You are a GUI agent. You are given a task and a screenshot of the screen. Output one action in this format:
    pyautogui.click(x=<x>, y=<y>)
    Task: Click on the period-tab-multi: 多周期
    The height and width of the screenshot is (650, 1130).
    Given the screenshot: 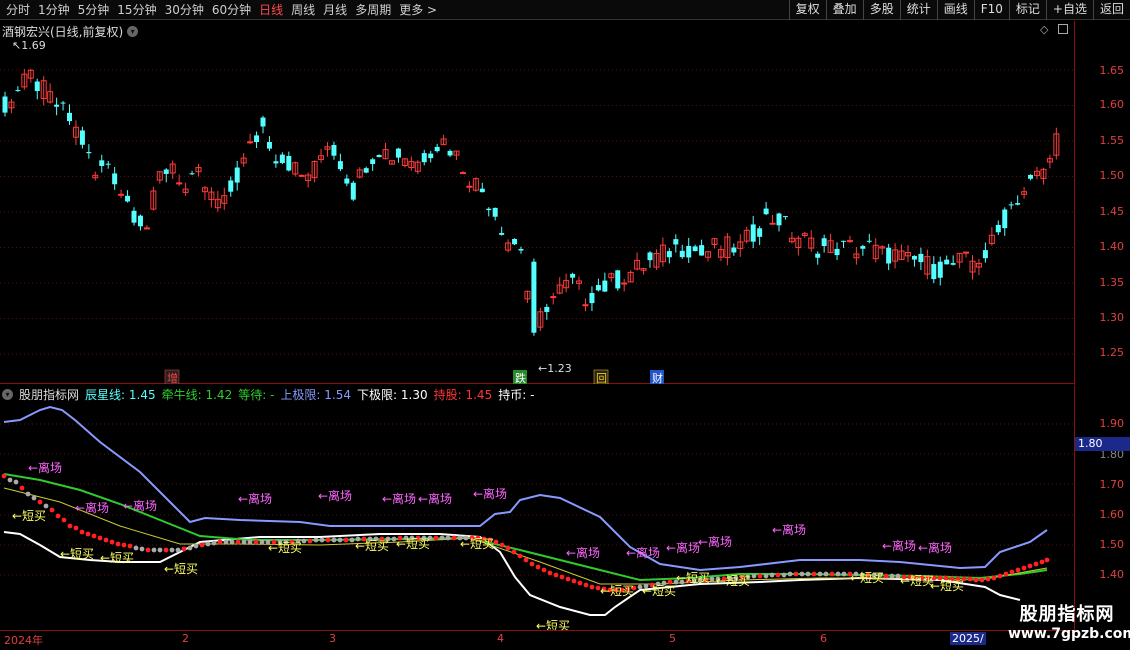 What is the action you would take?
    pyautogui.click(x=373, y=10)
    